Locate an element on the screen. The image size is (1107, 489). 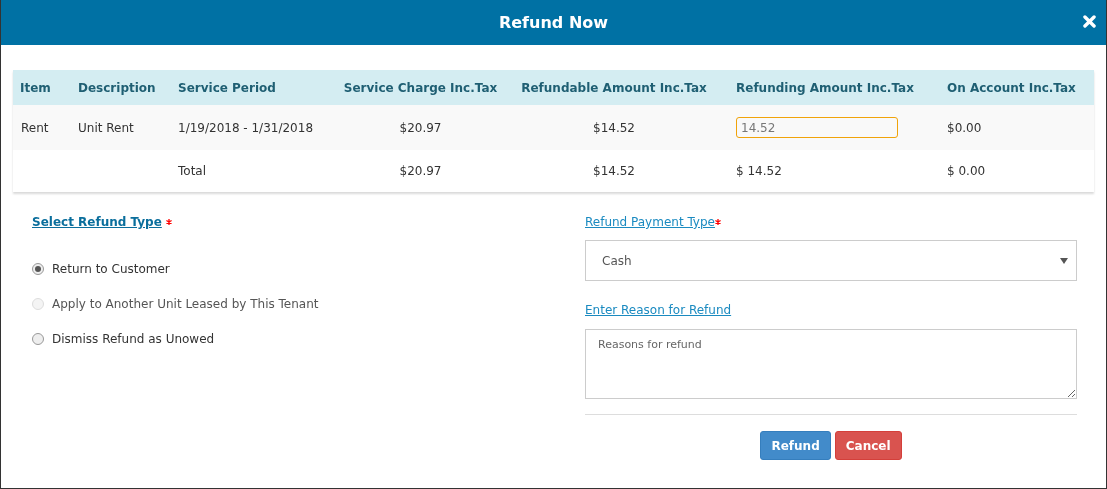
column-header: Item is located at coordinates (35, 88).